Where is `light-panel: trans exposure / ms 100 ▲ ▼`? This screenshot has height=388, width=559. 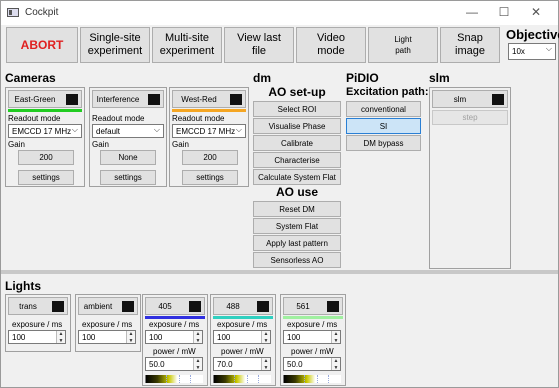 light-panel: trans exposure / ms 100 ▲ ▼ is located at coordinates (38, 323).